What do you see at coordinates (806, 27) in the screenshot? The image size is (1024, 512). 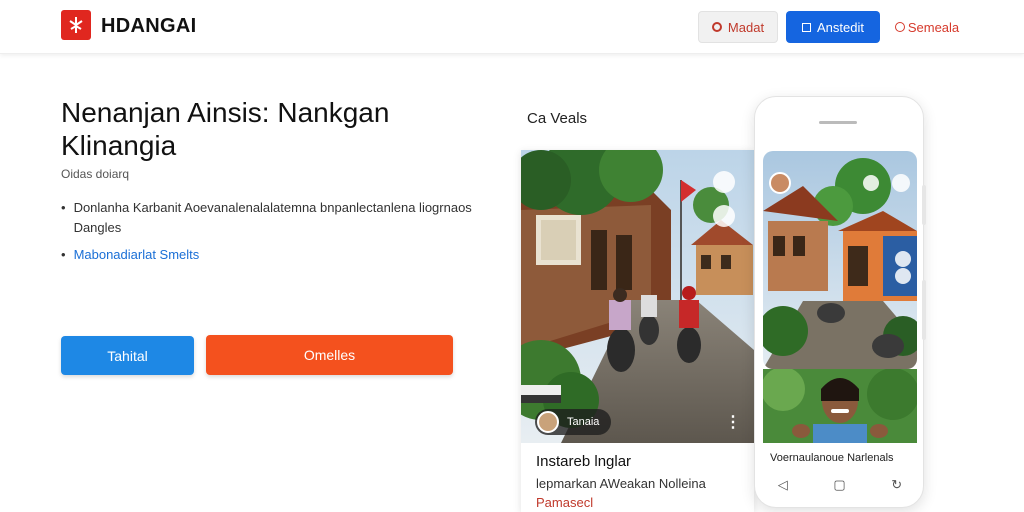 I see `square-icon` at bounding box center [806, 27].